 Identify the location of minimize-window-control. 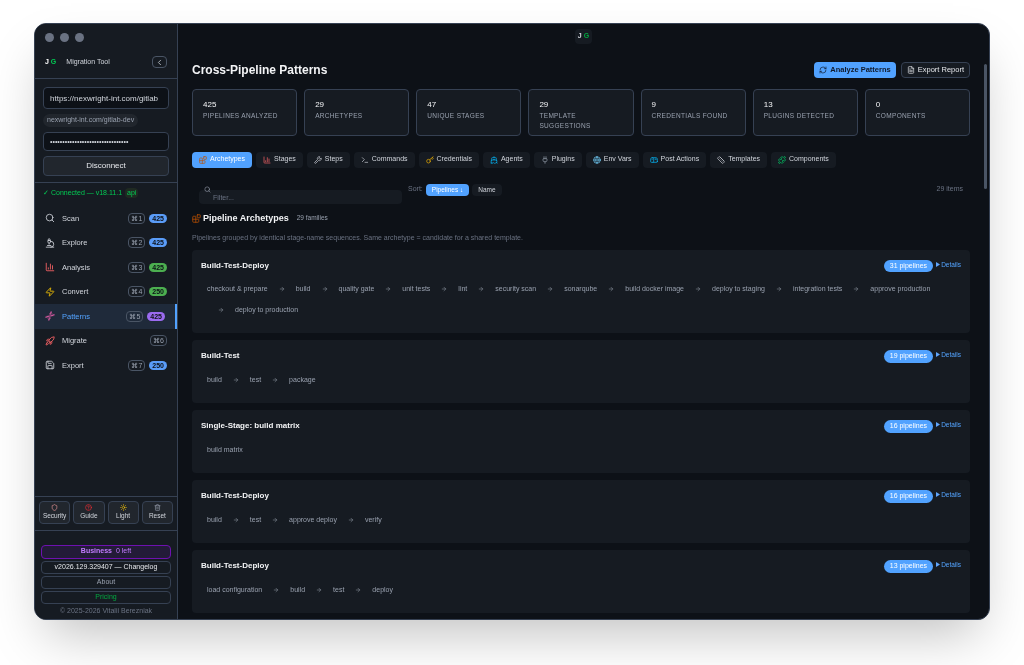
(64, 37).